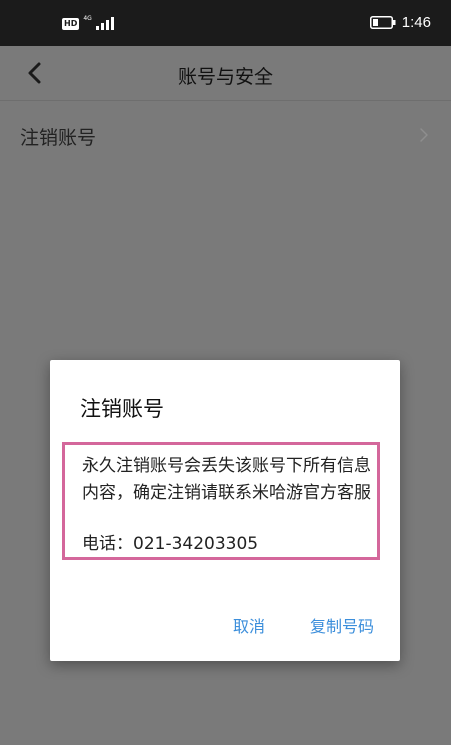 The image size is (451, 745). I want to click on dialog-message: 永久注销账号会丢失该账号下所有信息内容，确定注销请联系米哈游官方客服, so click(226, 479).